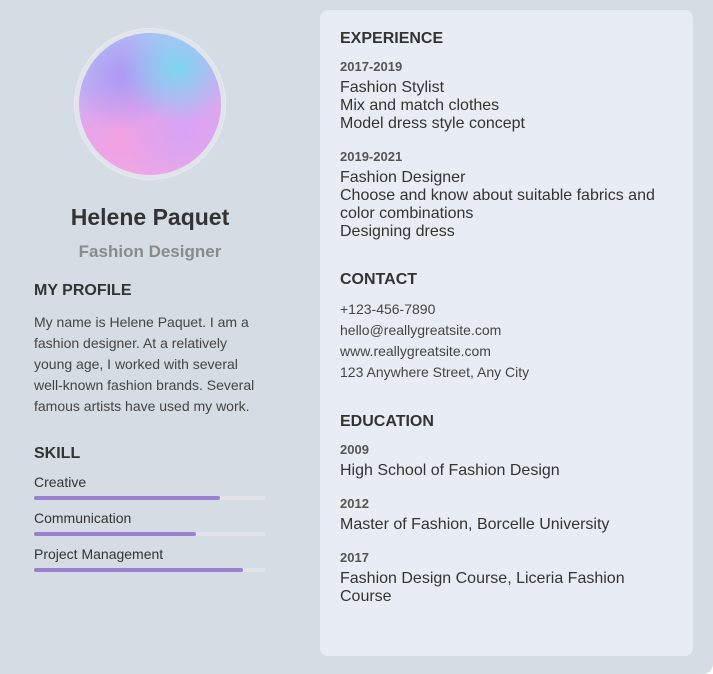 The width and height of the screenshot is (713, 674). Describe the element at coordinates (379, 279) in the screenshot. I see `contact-heading: CONTACT` at that location.